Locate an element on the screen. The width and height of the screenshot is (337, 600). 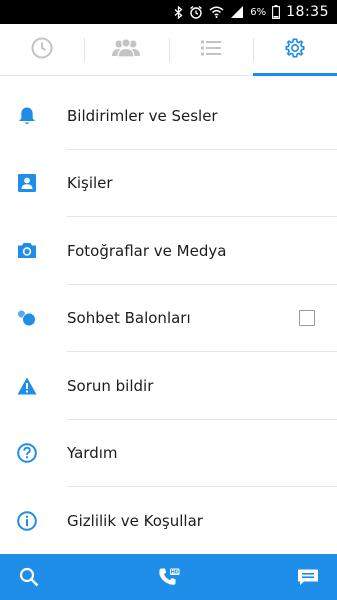
chat-heads-icon is located at coordinates (33, 318).